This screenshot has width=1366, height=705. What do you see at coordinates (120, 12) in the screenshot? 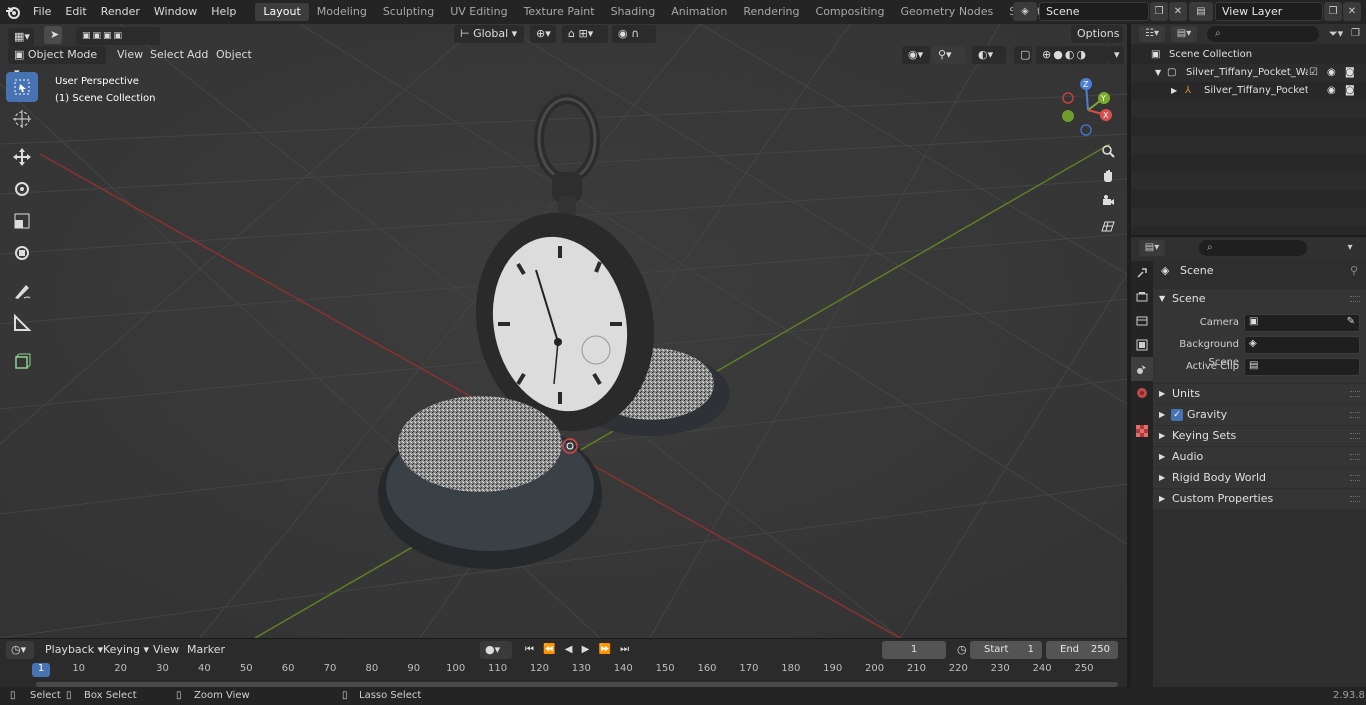
I see `menu-render: Render` at bounding box center [120, 12].